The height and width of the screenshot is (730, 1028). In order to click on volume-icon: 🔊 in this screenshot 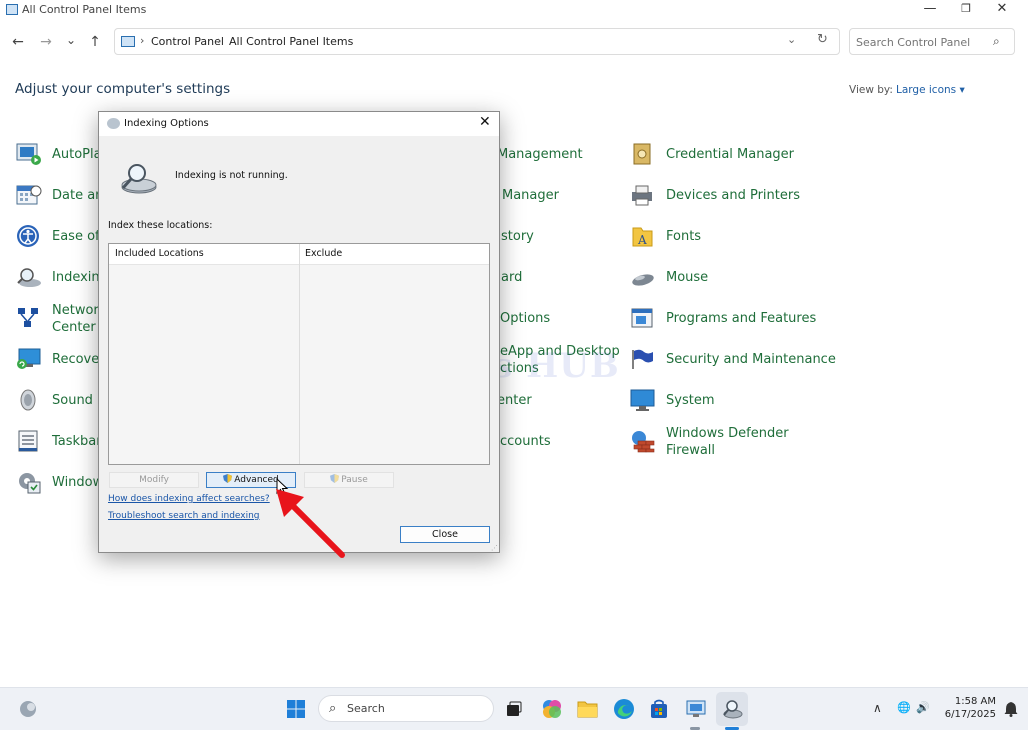, I will do `click(923, 707)`.